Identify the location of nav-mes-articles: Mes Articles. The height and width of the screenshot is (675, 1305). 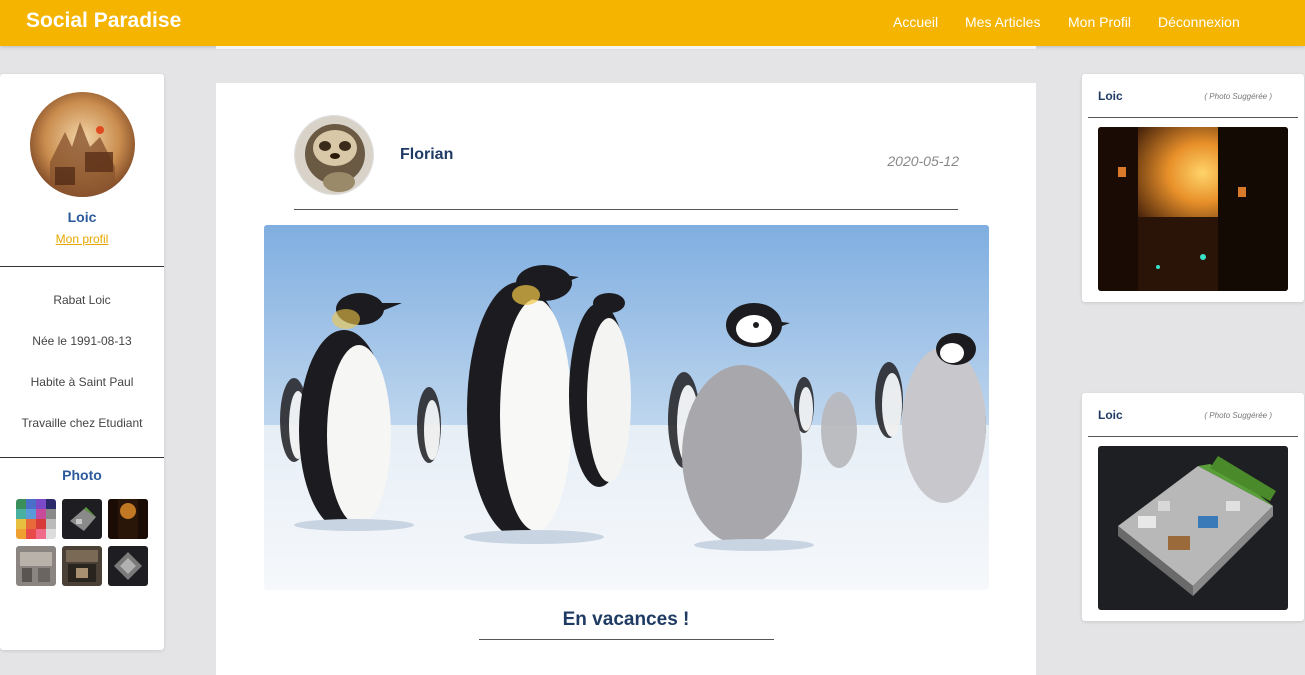
(1002, 22).